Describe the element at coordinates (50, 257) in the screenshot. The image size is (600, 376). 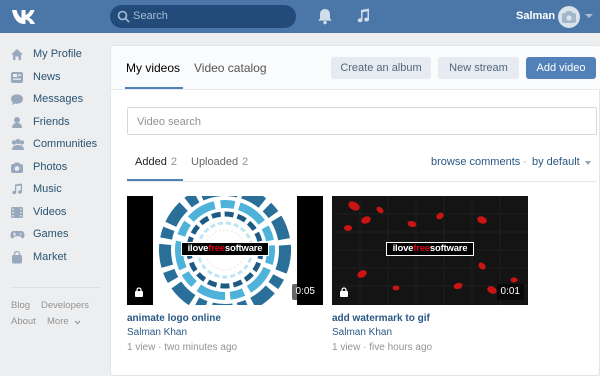
I see `sidebar-item-label: Market` at that location.